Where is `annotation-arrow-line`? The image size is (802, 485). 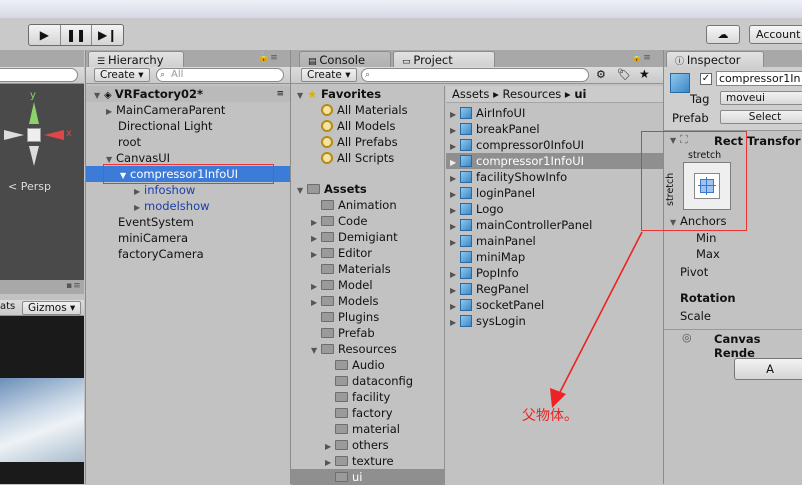
annotation-arrow-line is located at coordinates (600, 314).